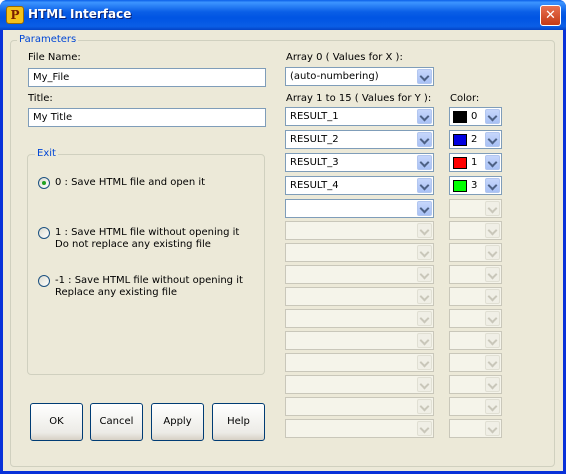 Image resolution: width=566 pixels, height=474 pixels. I want to click on title-bar: P HTML Interface ✕, so click(283, 15).